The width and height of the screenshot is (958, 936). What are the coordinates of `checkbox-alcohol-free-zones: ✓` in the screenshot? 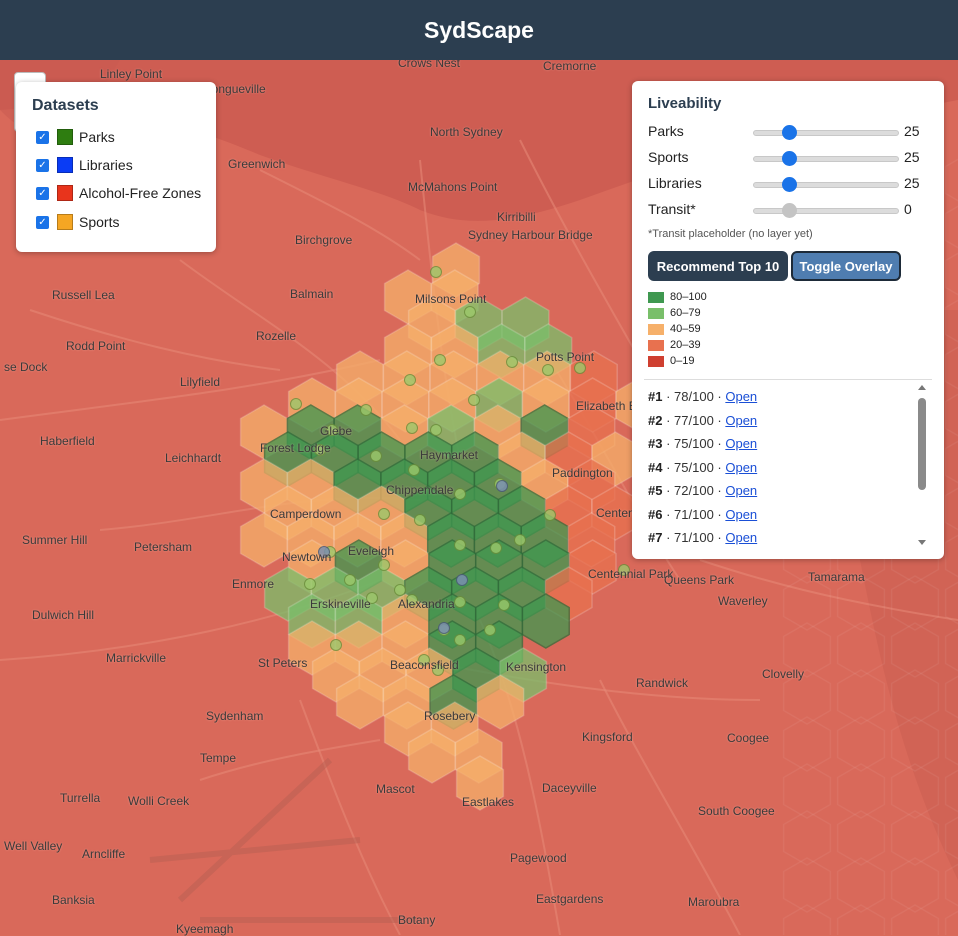 It's located at (42, 193).